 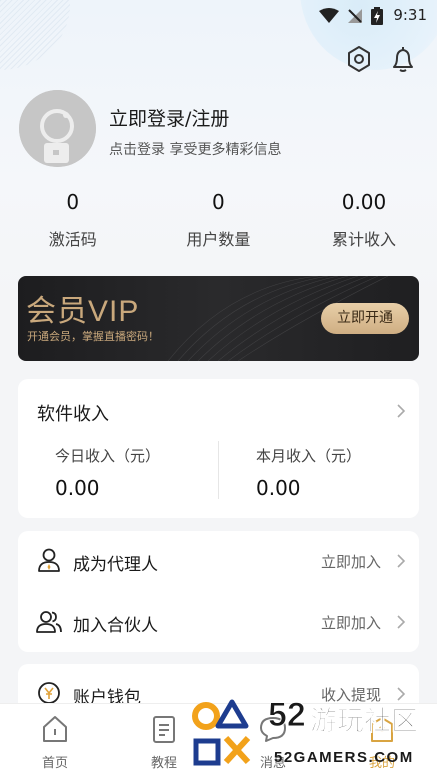 I want to click on stat-label: 激活码, so click(x=72, y=239).